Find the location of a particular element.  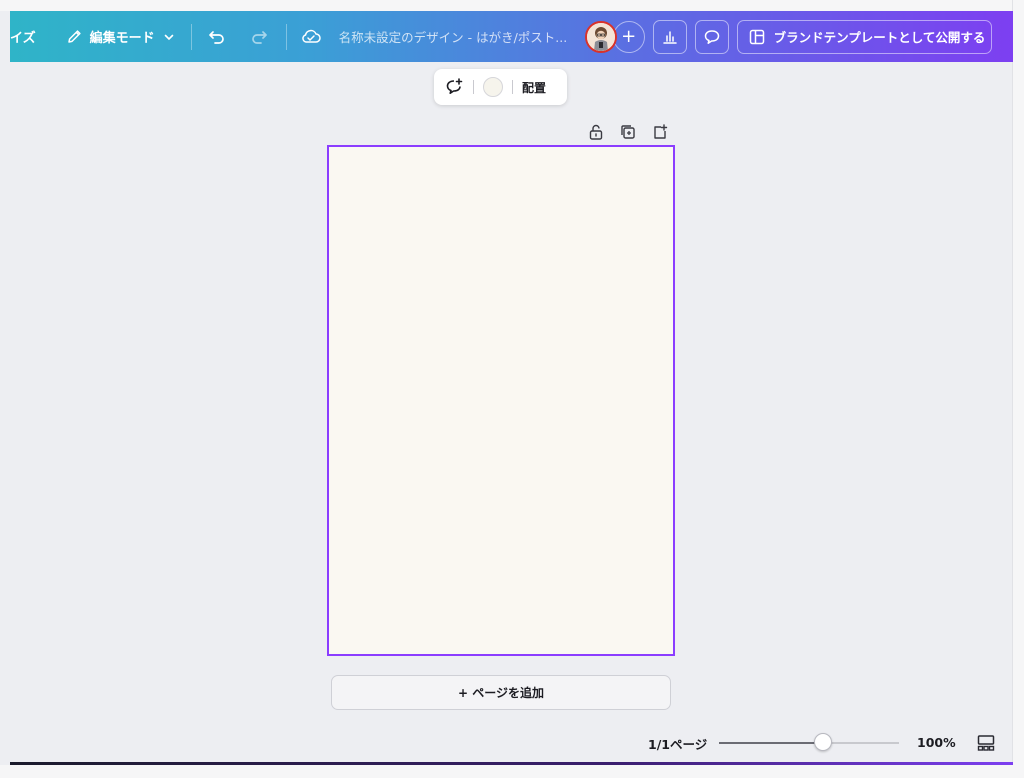

add-page-button: + ページを追加 is located at coordinates (501, 692).